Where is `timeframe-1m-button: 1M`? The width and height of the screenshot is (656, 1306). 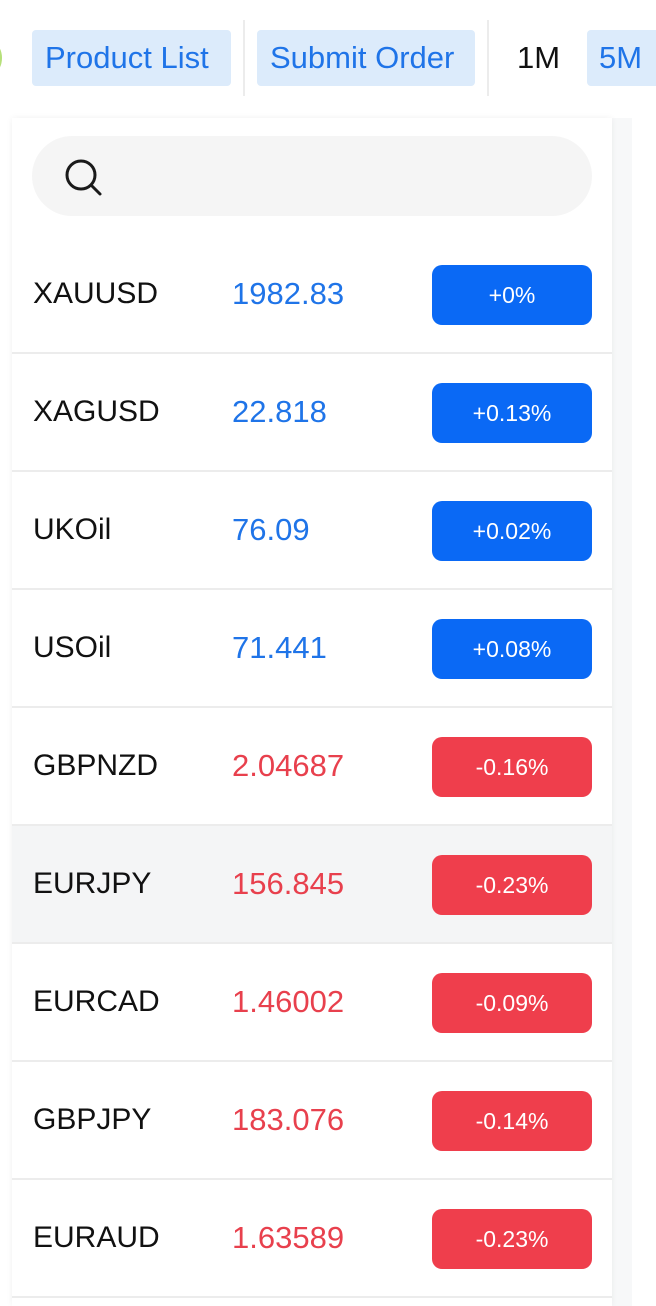 timeframe-1m-button: 1M is located at coordinates (538, 58).